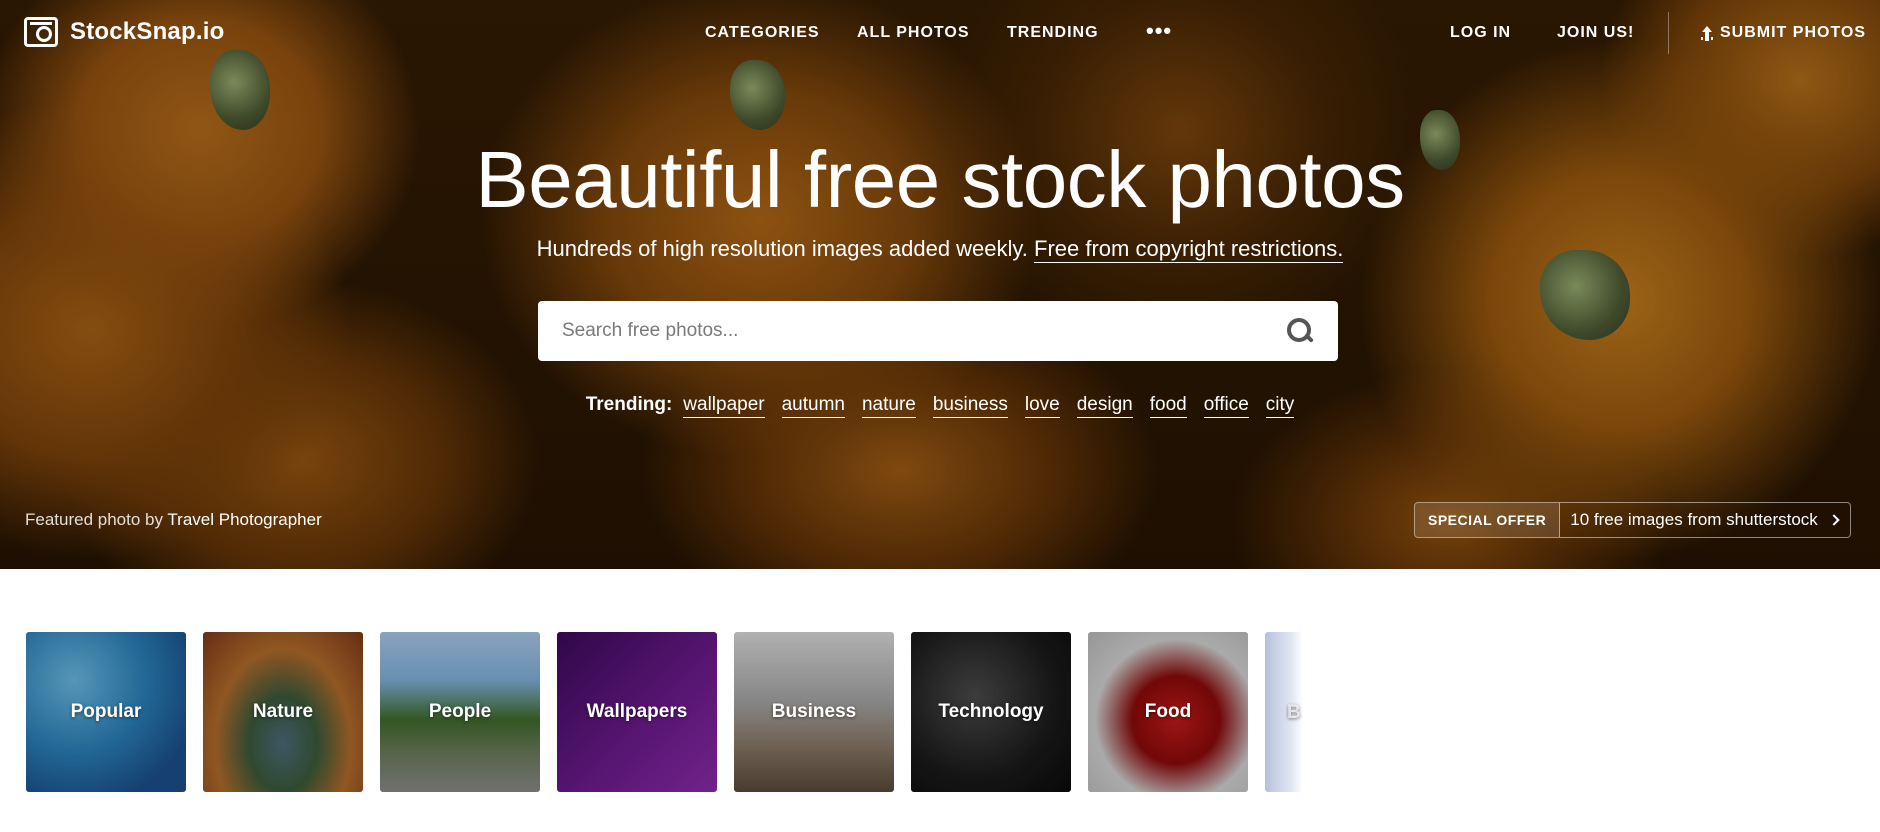  What do you see at coordinates (1488, 520) in the screenshot?
I see `special-offer-badge: SPECIAL OFFER` at bounding box center [1488, 520].